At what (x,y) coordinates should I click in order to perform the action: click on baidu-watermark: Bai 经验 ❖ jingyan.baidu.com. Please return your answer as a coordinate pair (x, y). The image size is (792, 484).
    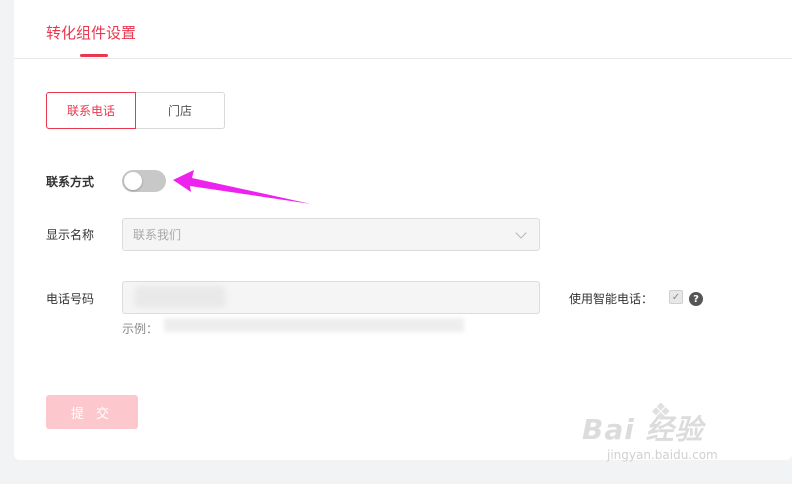
    Looking at the image, I should click on (682, 433).